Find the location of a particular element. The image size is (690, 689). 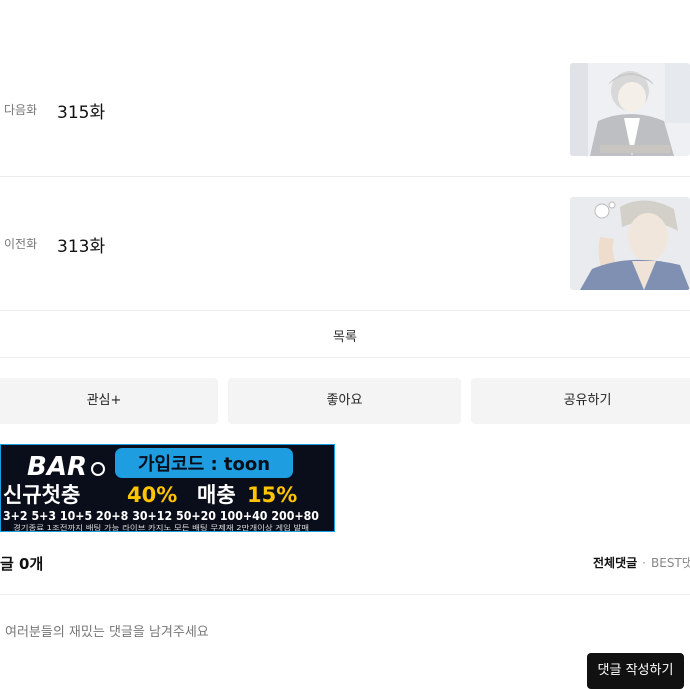

next-episode-thumbnail is located at coordinates (630, 109).